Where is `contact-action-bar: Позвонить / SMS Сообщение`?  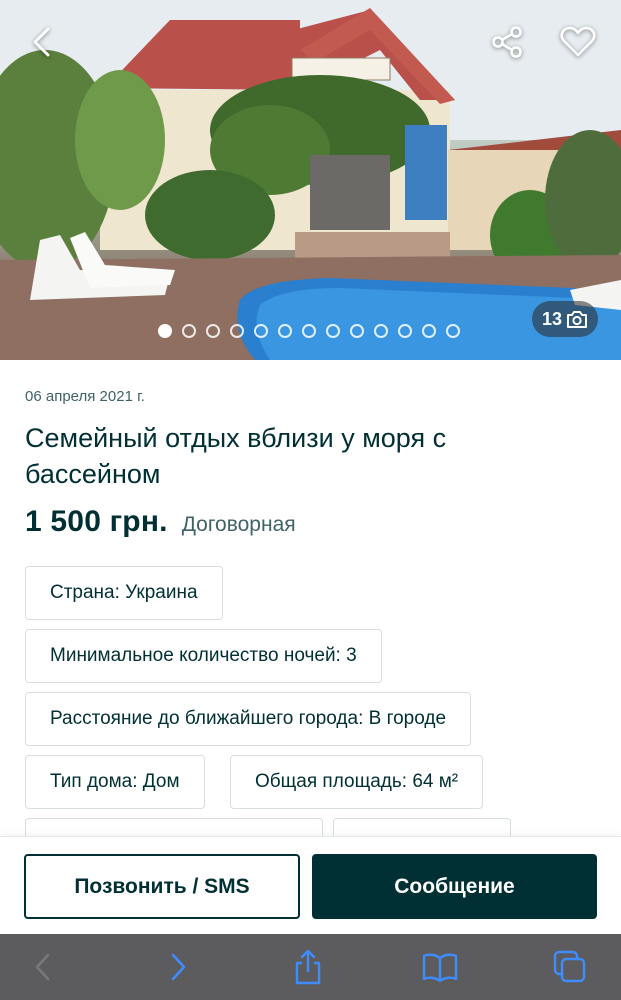 contact-action-bar: Позвонить / SMS Сообщение is located at coordinates (310, 885).